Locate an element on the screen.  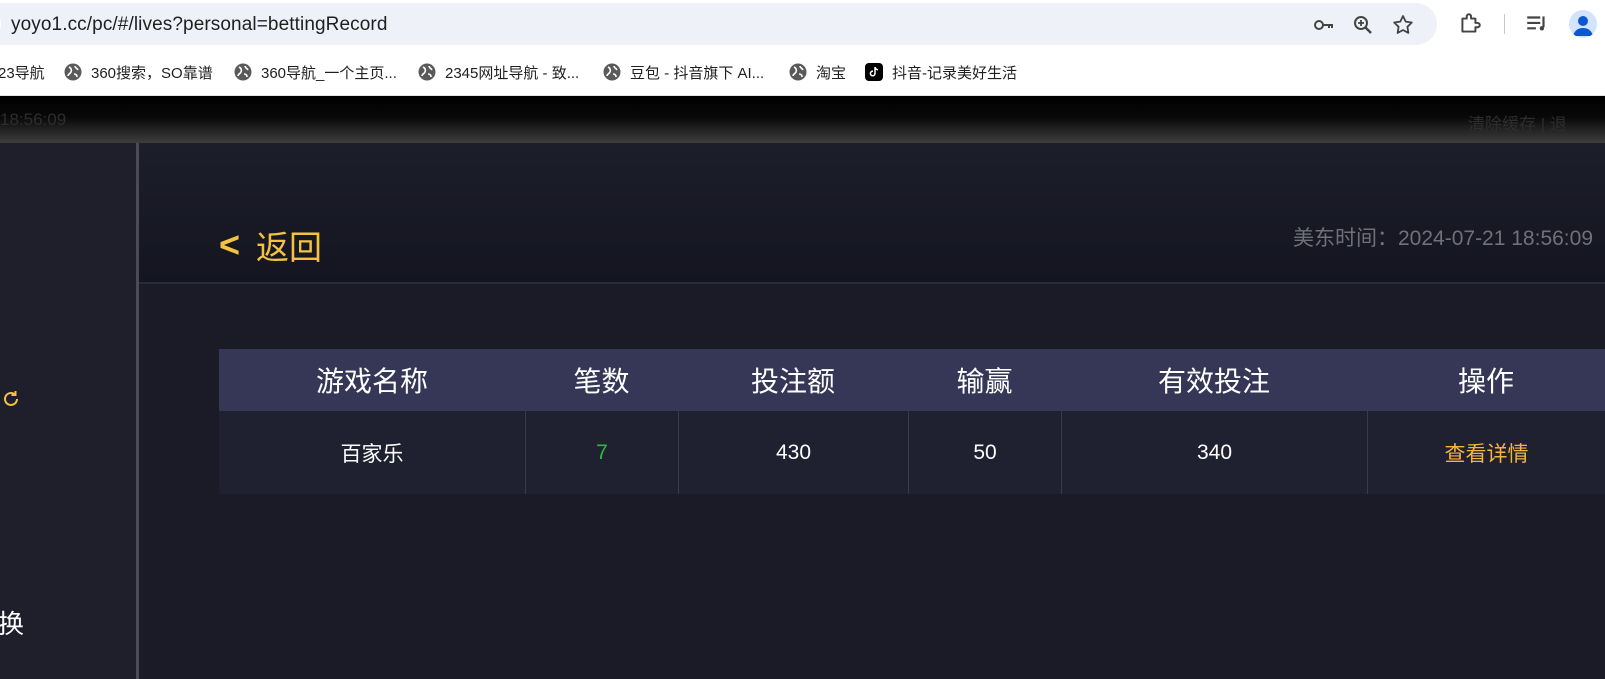
header-time: 18:56:09 is located at coordinates (33, 119).